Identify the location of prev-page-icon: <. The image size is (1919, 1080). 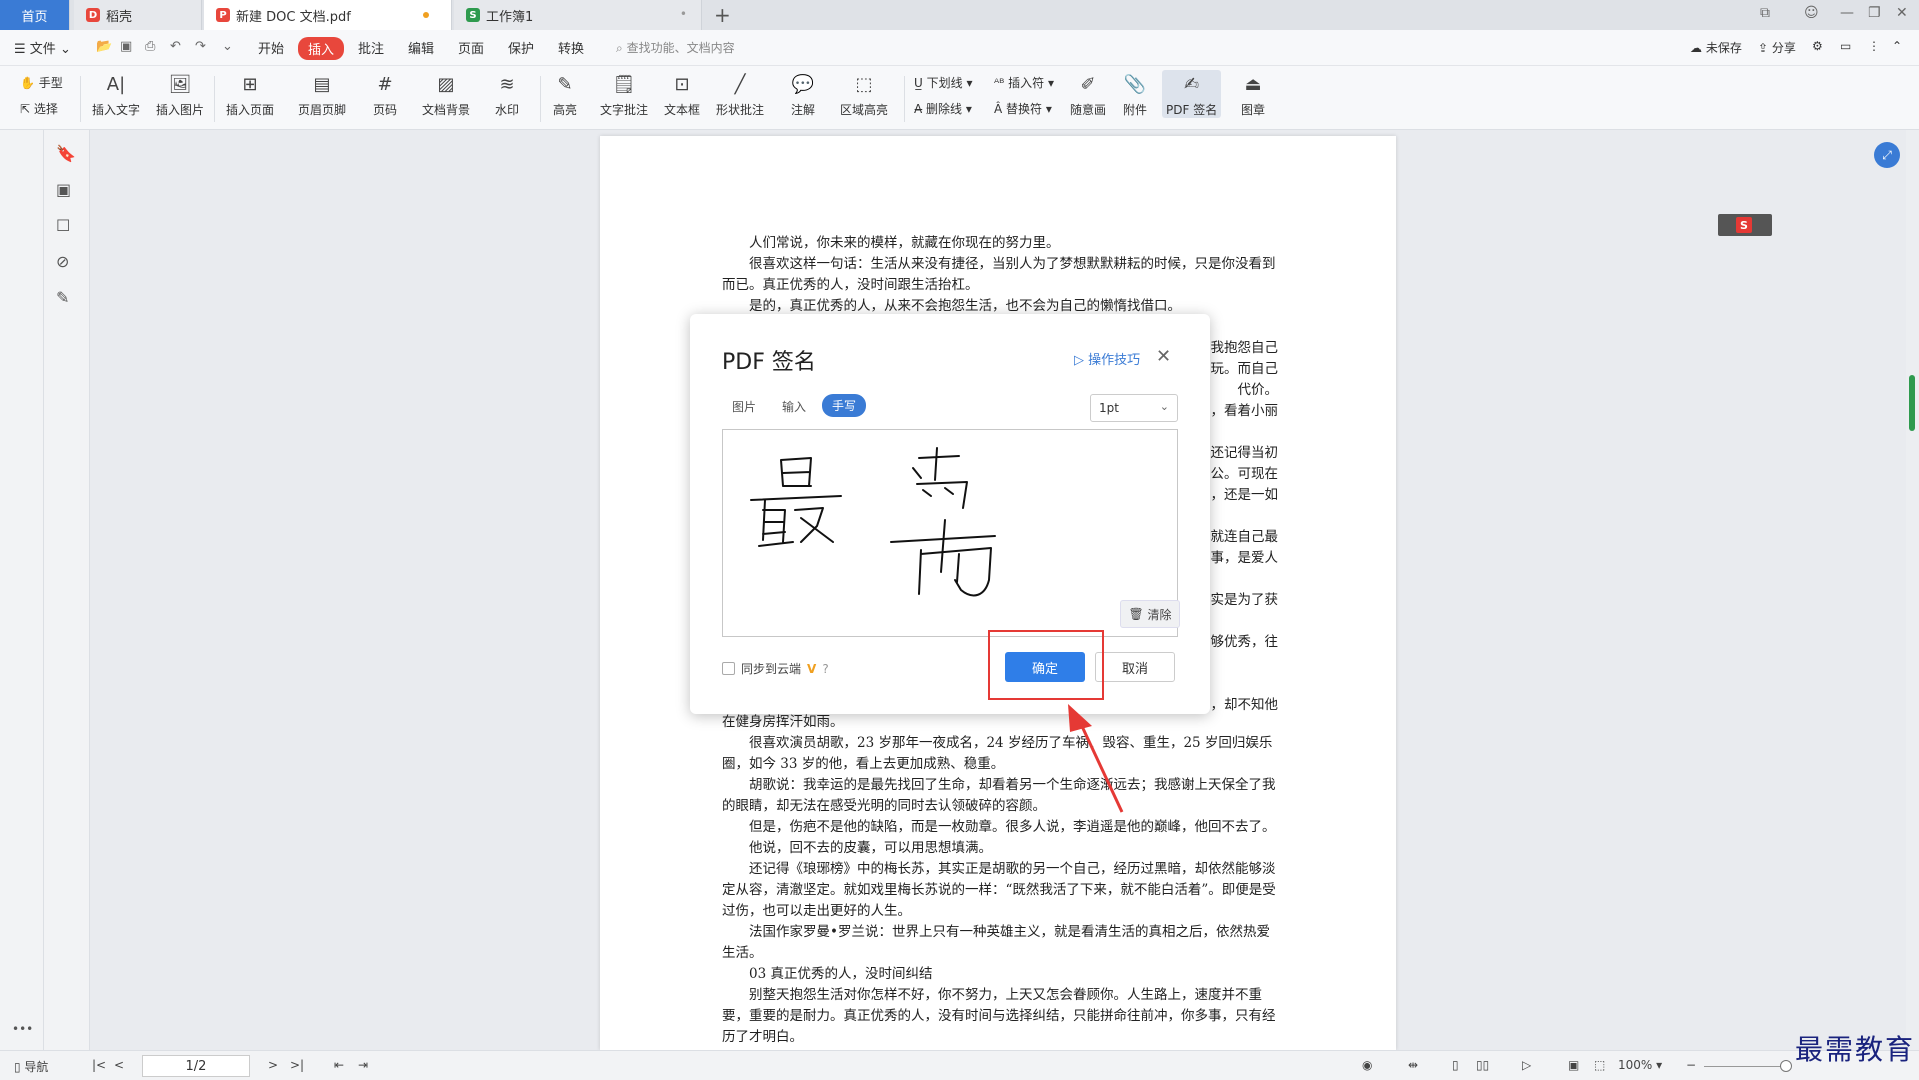
(119, 1065).